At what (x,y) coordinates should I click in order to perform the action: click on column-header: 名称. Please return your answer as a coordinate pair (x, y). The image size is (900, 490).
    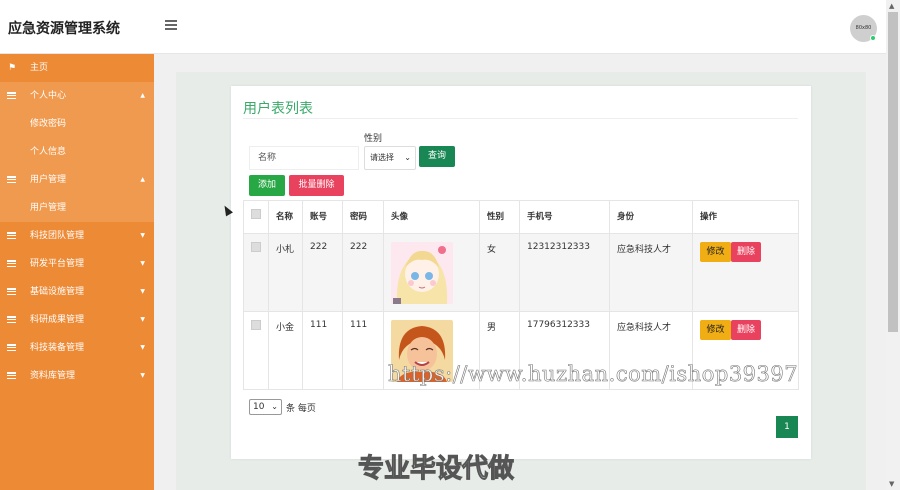
    Looking at the image, I should click on (285, 217).